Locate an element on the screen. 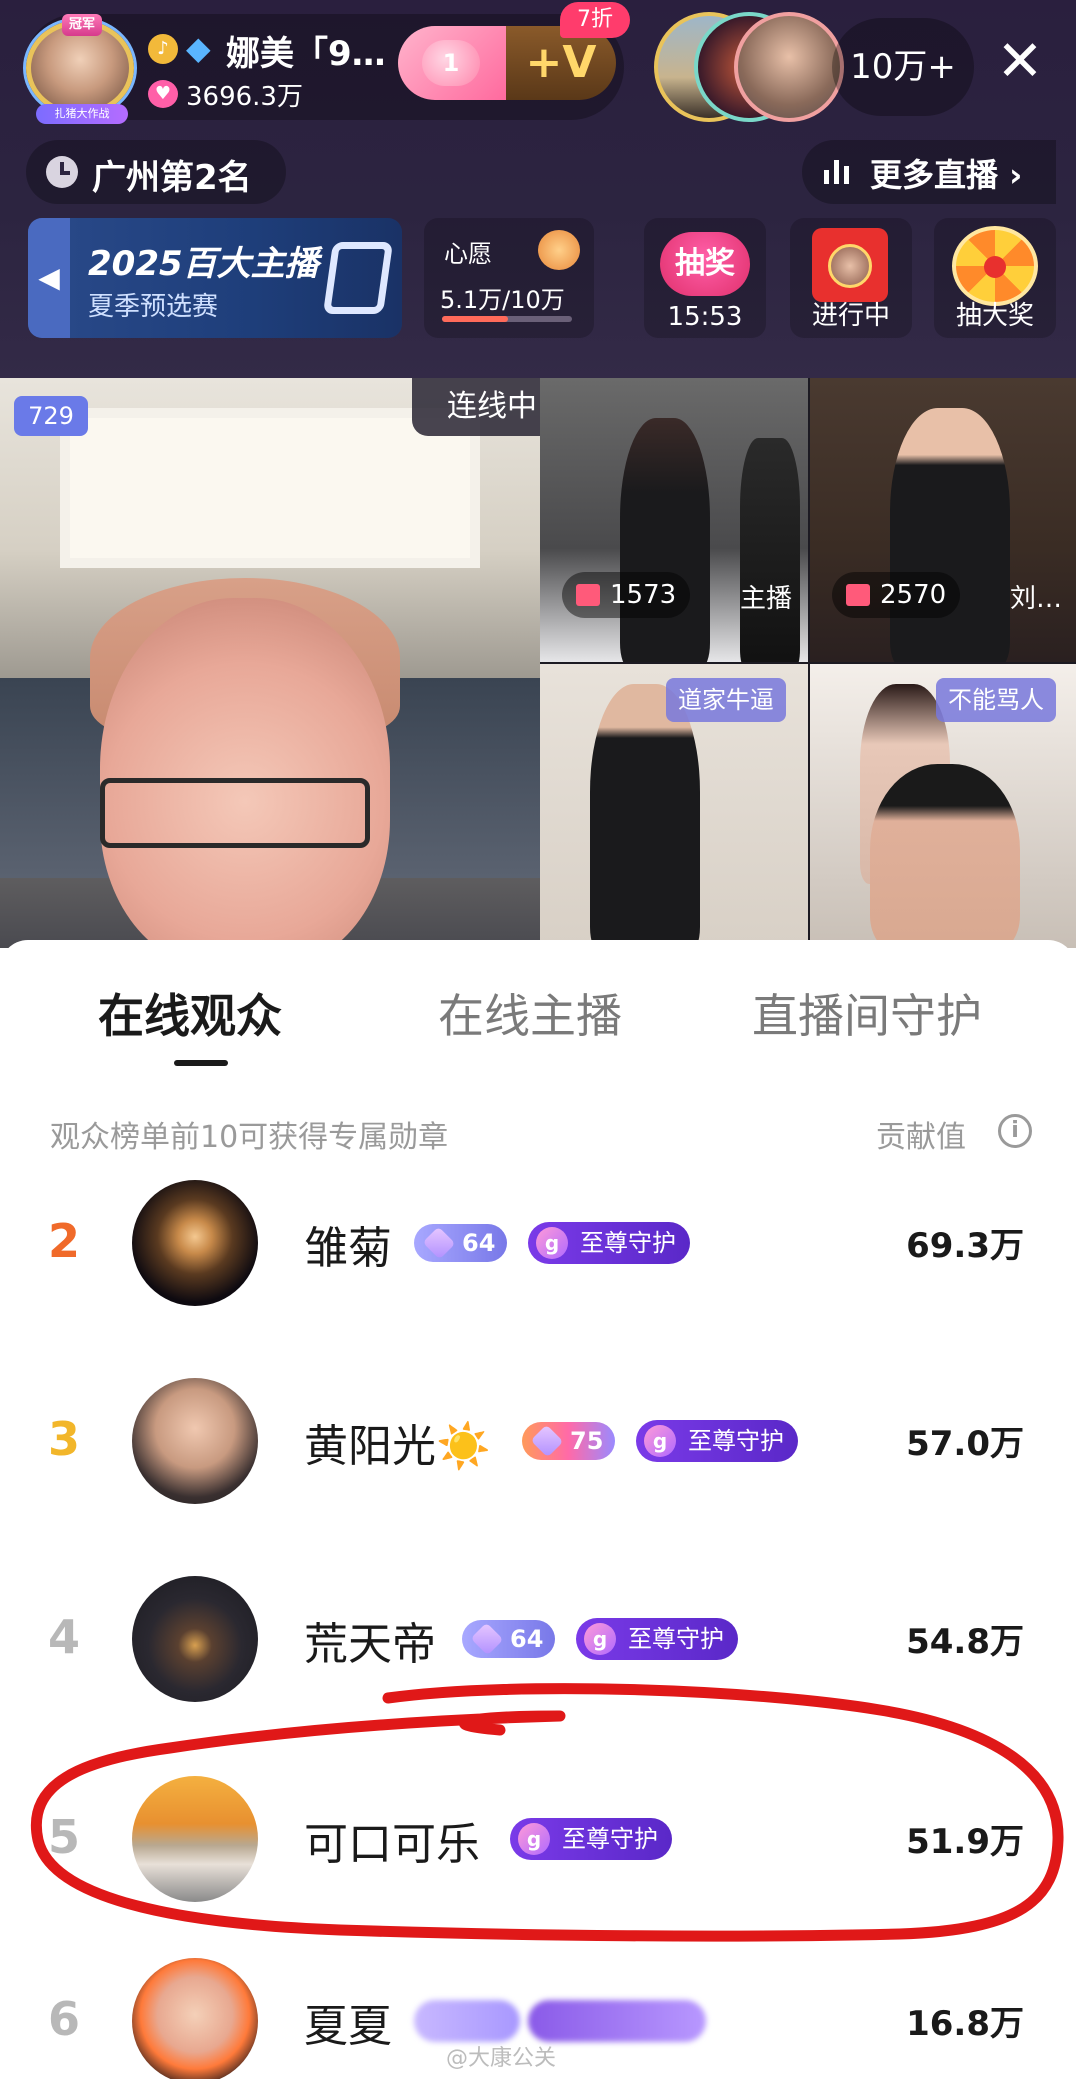 The image size is (1076, 2079). blurred-guard-badge is located at coordinates (617, 2021).